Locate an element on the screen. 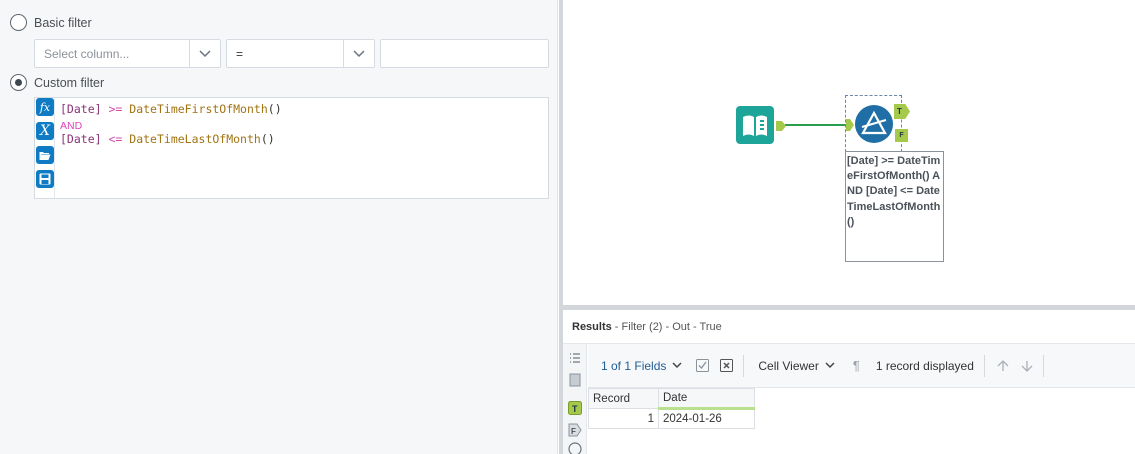 This screenshot has width=1135, height=454. table-row: 1 2024-01-26 is located at coordinates (671, 418).